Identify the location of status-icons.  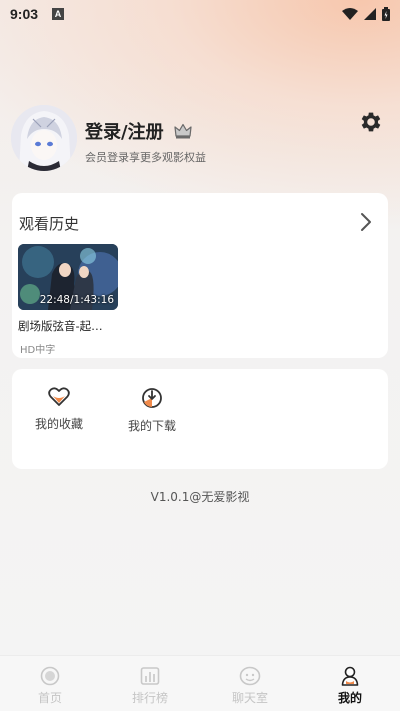
(366, 14).